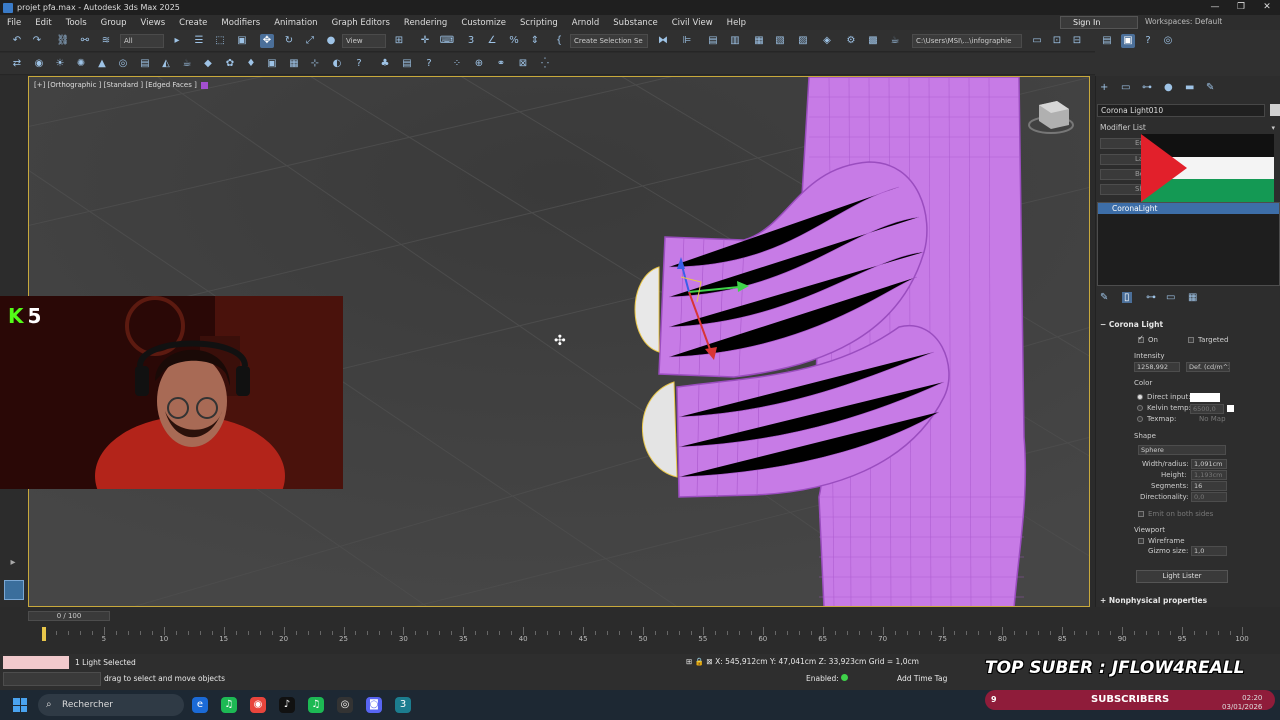 This screenshot has height=720, width=1280. I want to click on show-end-result-icon: ▯, so click(1127, 297).